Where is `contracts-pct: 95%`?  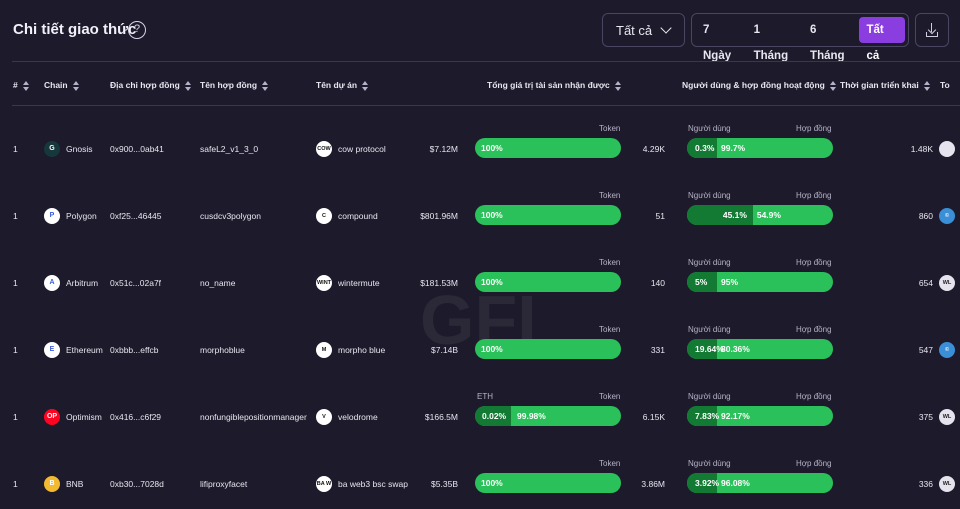 contracts-pct: 95% is located at coordinates (730, 282).